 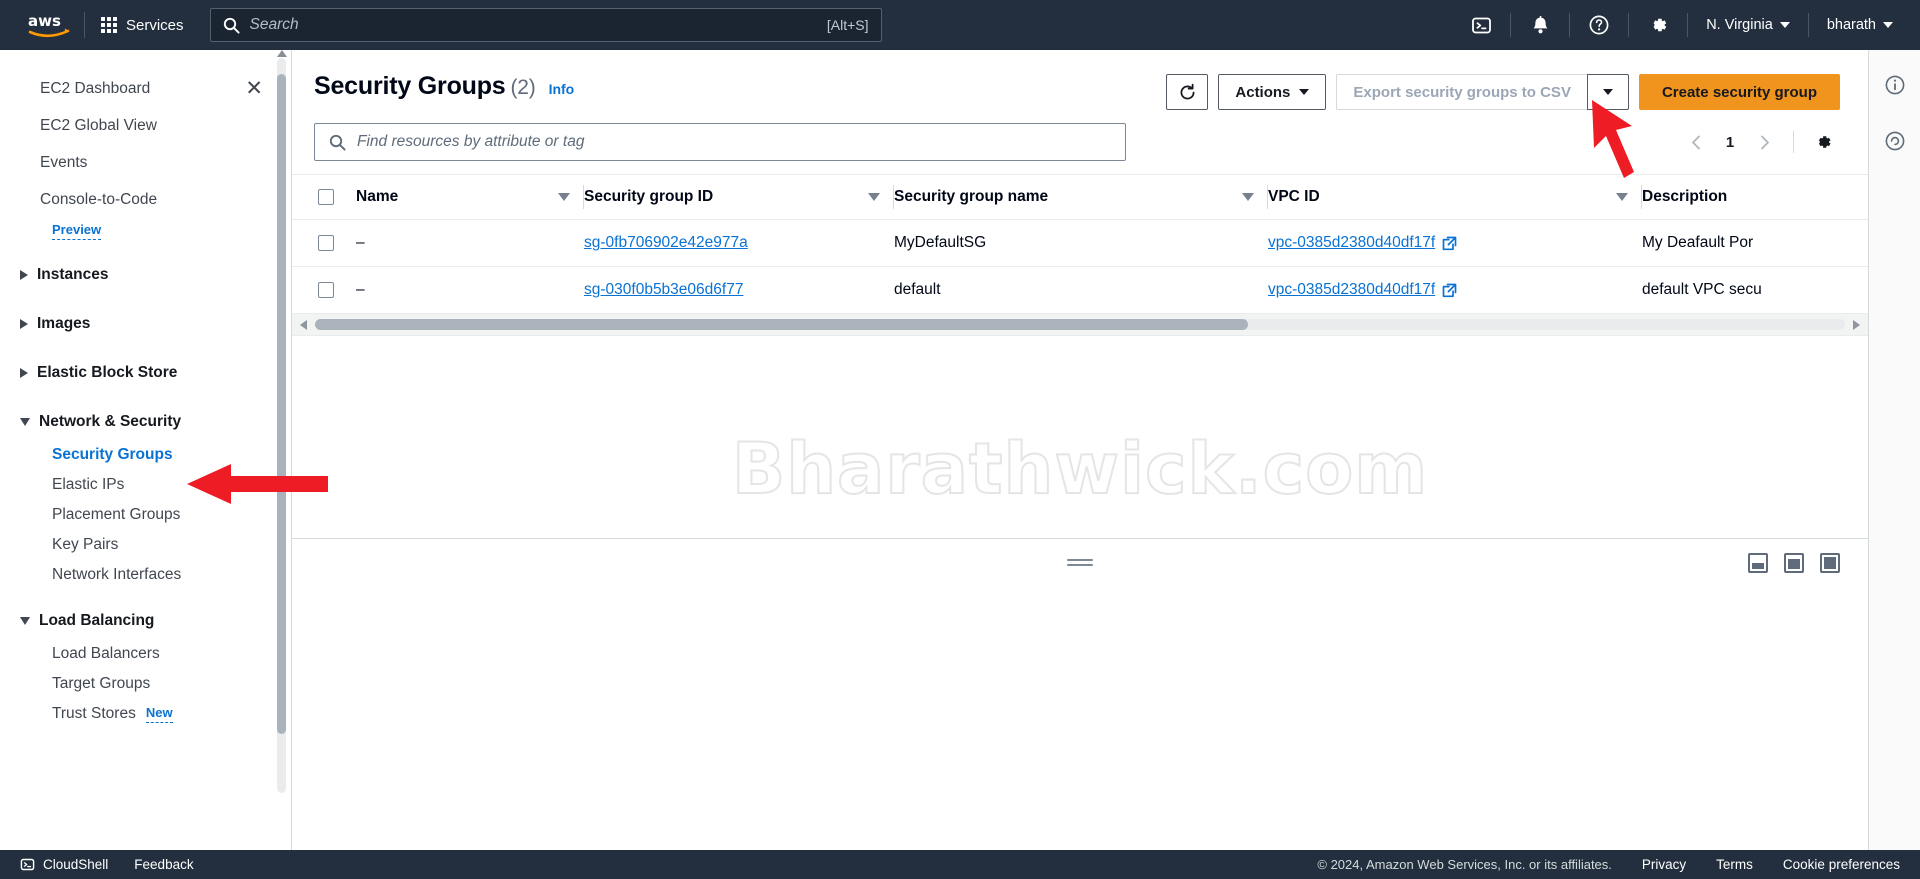 I want to click on footer-terms-link: Terms, so click(x=1734, y=864).